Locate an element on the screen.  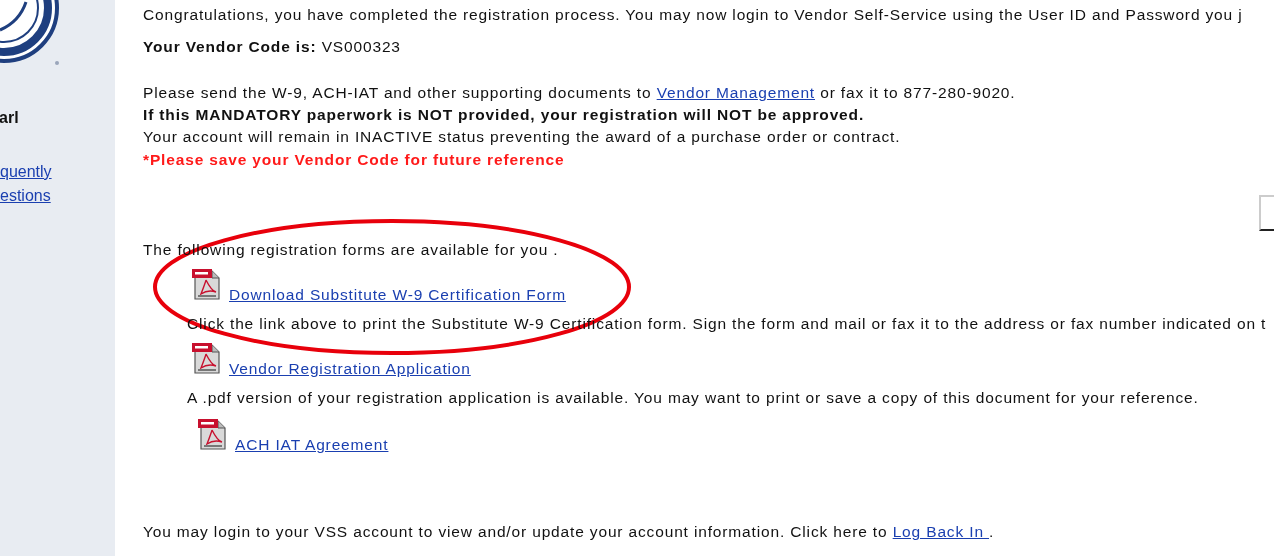
intro-text: Congratulations, you have completed the registration process. You may now login to Vendor Self-Service using the User ID and Password you j is located at coordinates (693, 15).